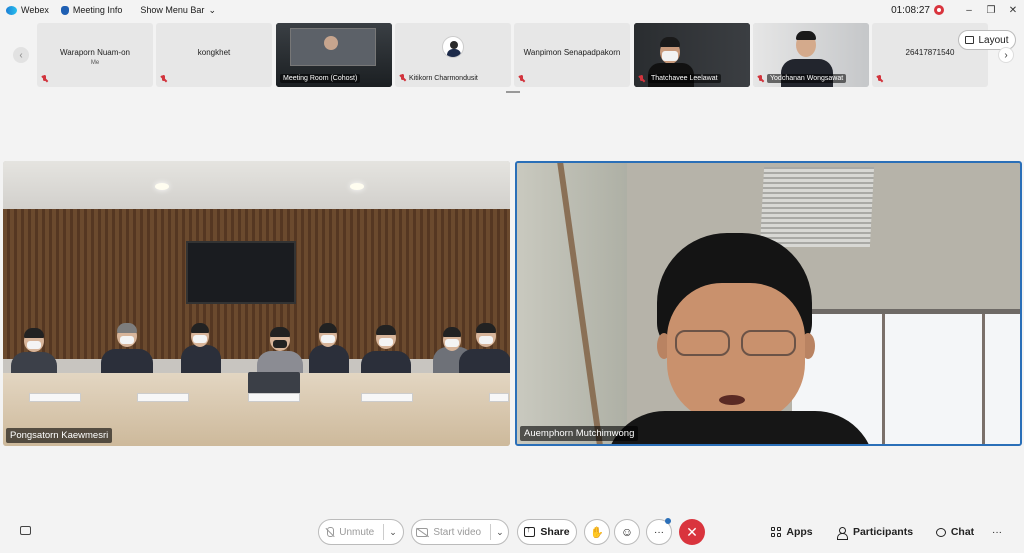  I want to click on share-button: Share, so click(547, 532).